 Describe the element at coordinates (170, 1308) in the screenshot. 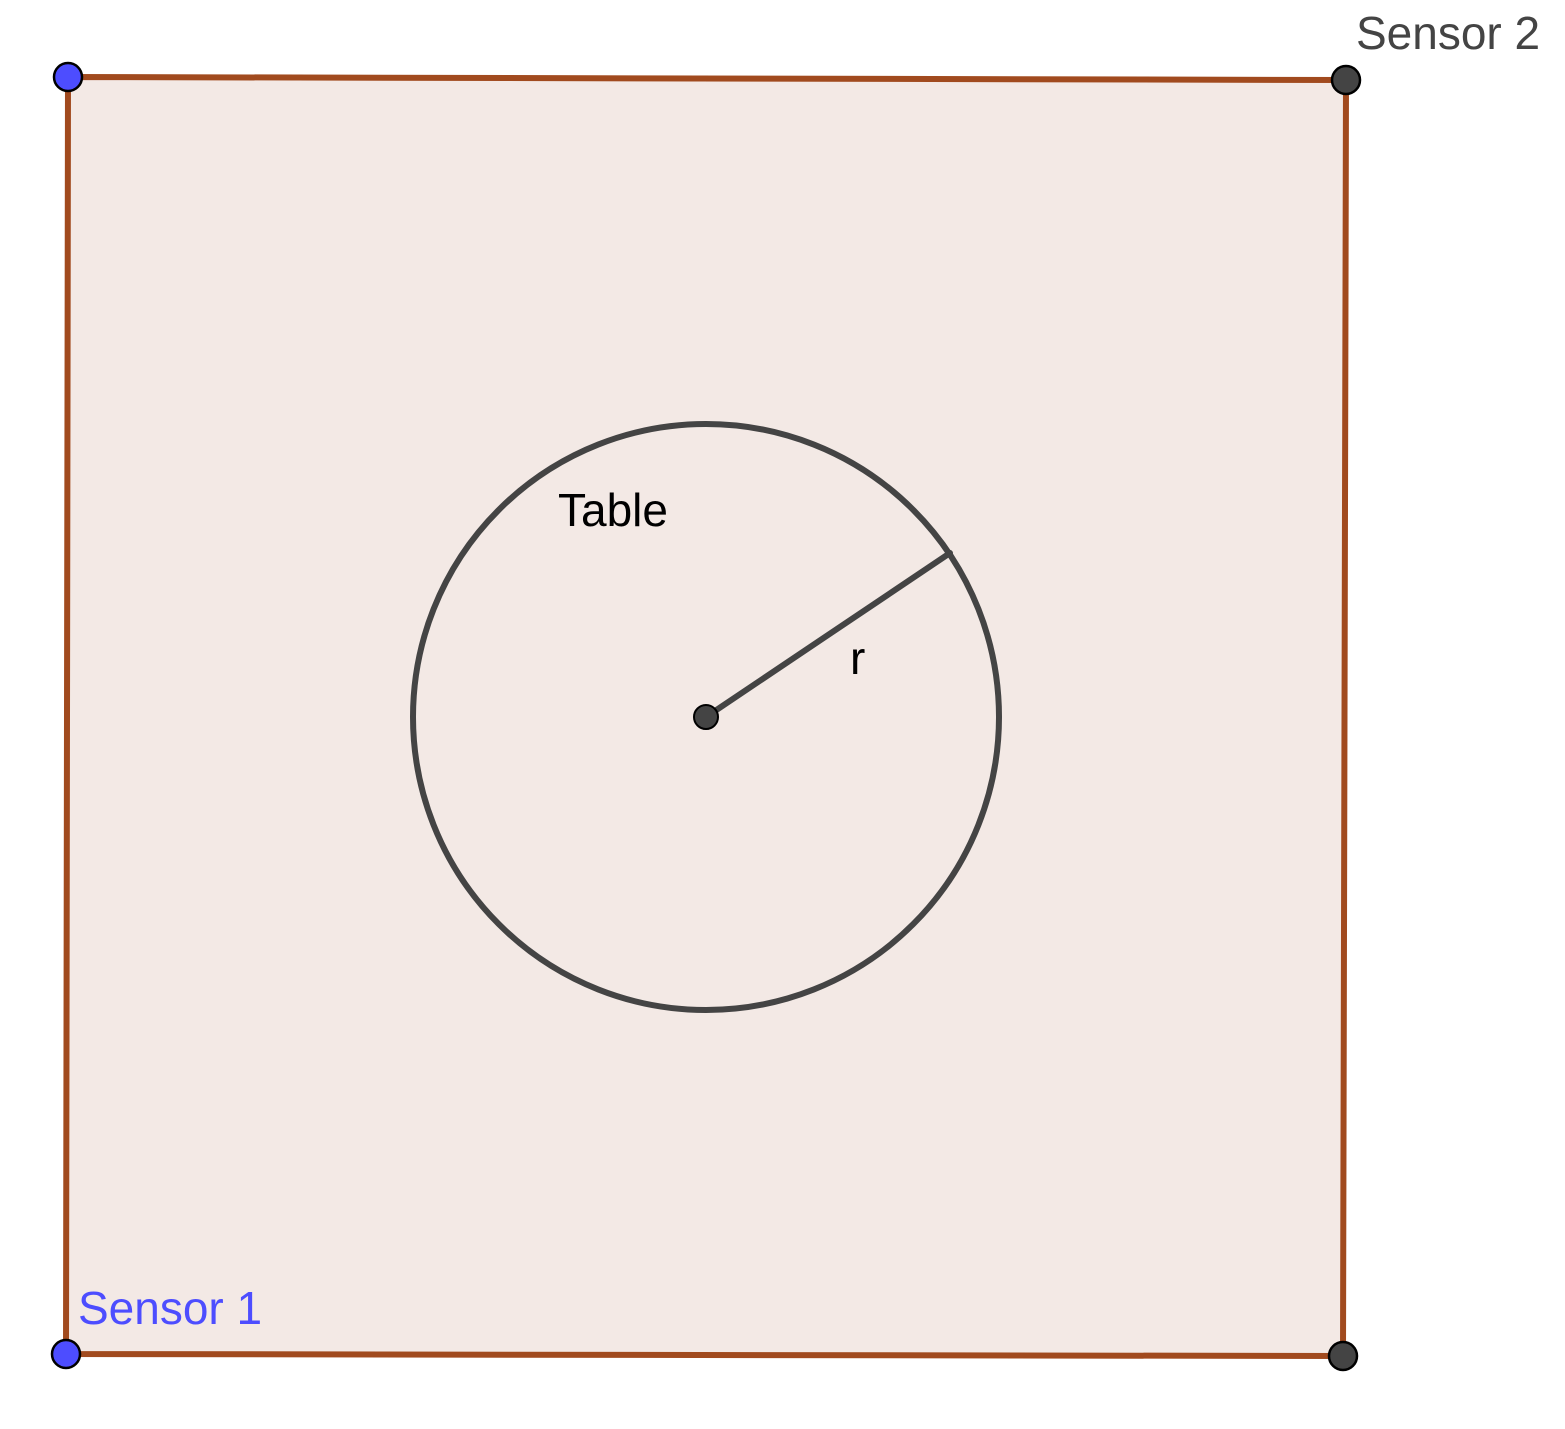

I see `sensor1-label: Sensor 1` at that location.